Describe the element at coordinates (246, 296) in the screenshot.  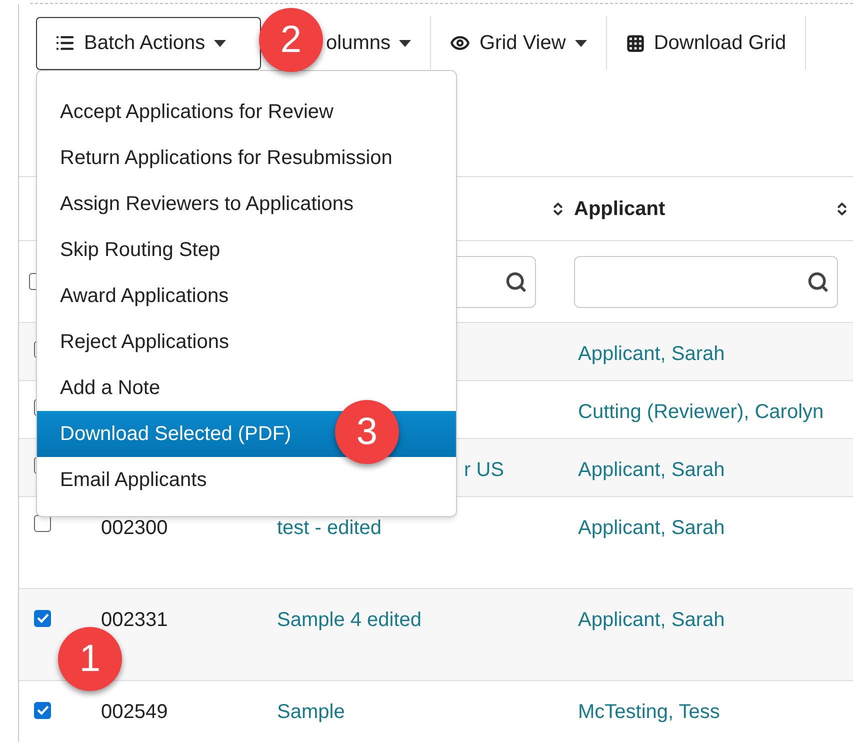
I see `menu-item: Award Applications` at that location.